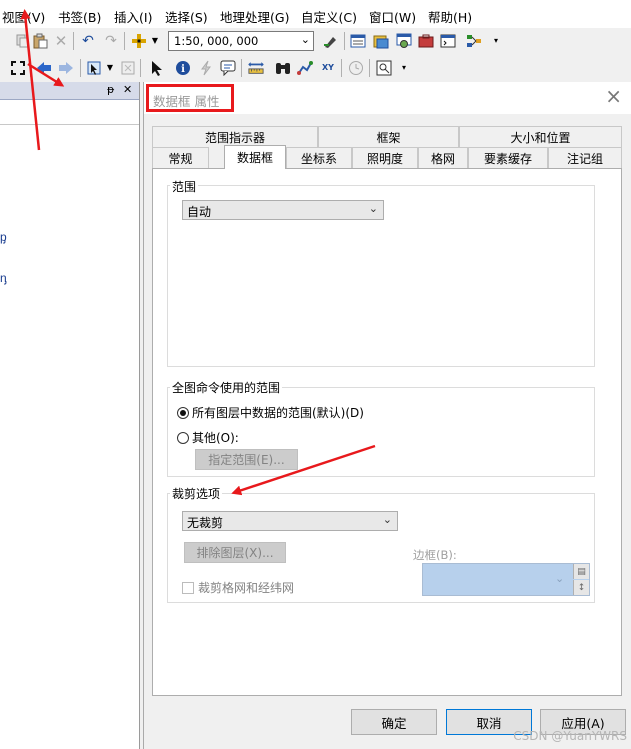 Image resolution: width=631 pixels, height=749 pixels. What do you see at coordinates (283, 68) in the screenshot?
I see `find-icon` at bounding box center [283, 68].